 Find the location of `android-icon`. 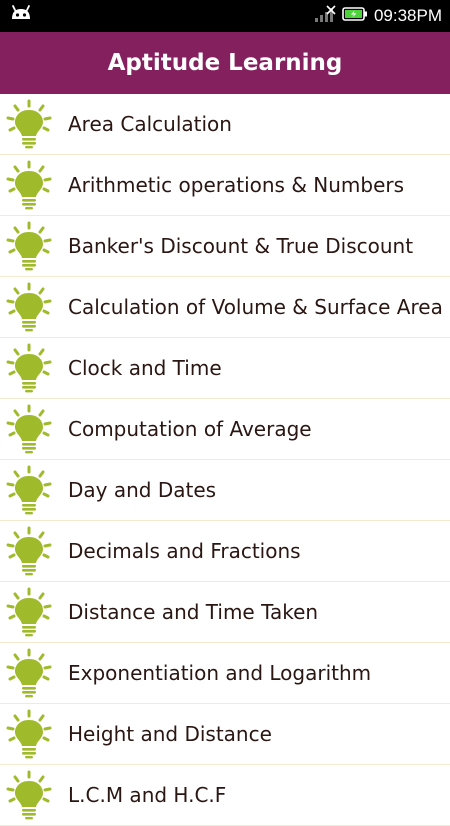

android-icon is located at coordinates (21, 15).